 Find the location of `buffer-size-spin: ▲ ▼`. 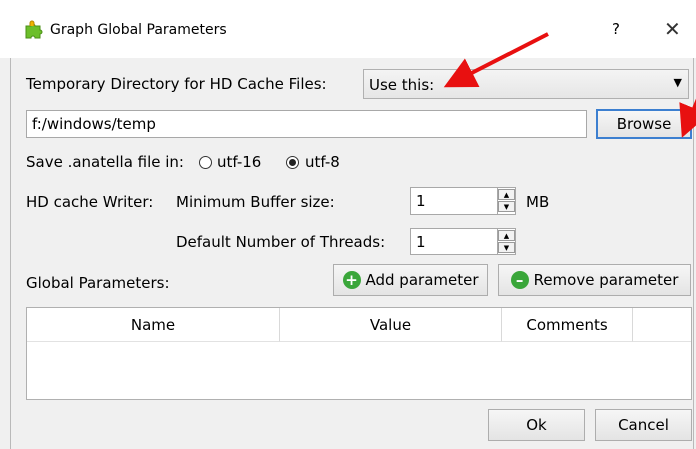

buffer-size-spin: ▲ ▼ is located at coordinates (506, 201).